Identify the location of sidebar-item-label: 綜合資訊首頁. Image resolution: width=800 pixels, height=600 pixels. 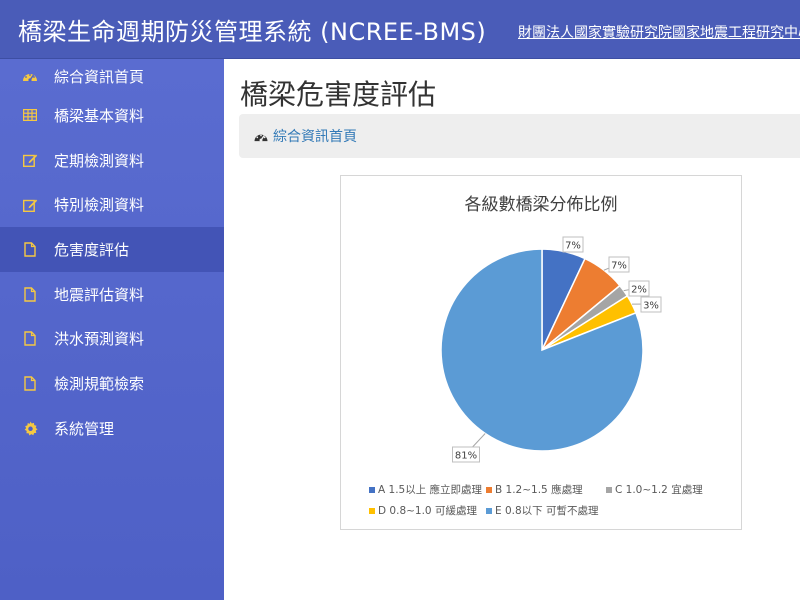
(99, 76).